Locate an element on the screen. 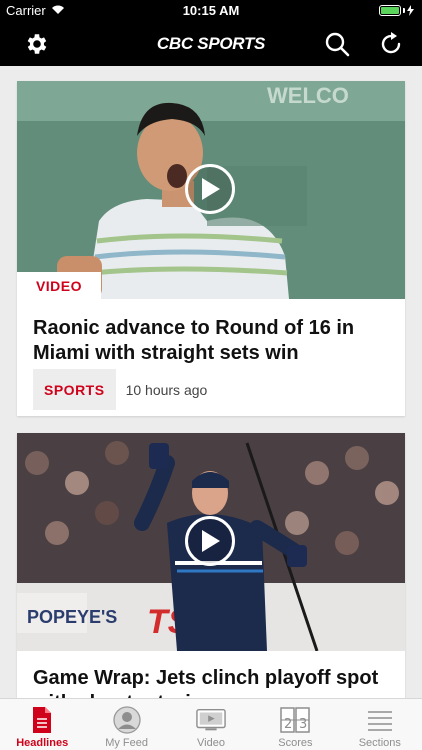 The width and height of the screenshot is (422, 750). category-badge: SPORTS is located at coordinates (74, 389).